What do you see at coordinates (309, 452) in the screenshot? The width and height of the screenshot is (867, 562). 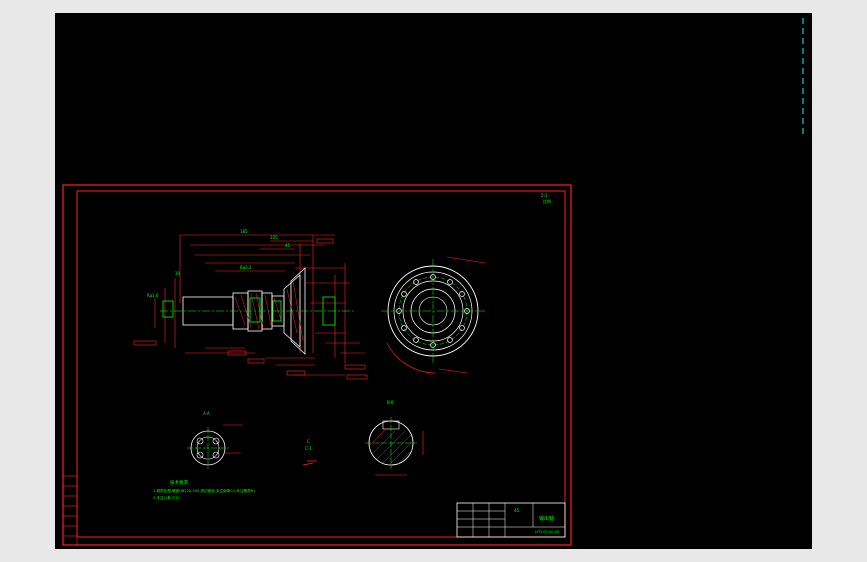 I see `detail-c: C C-1` at bounding box center [309, 452].